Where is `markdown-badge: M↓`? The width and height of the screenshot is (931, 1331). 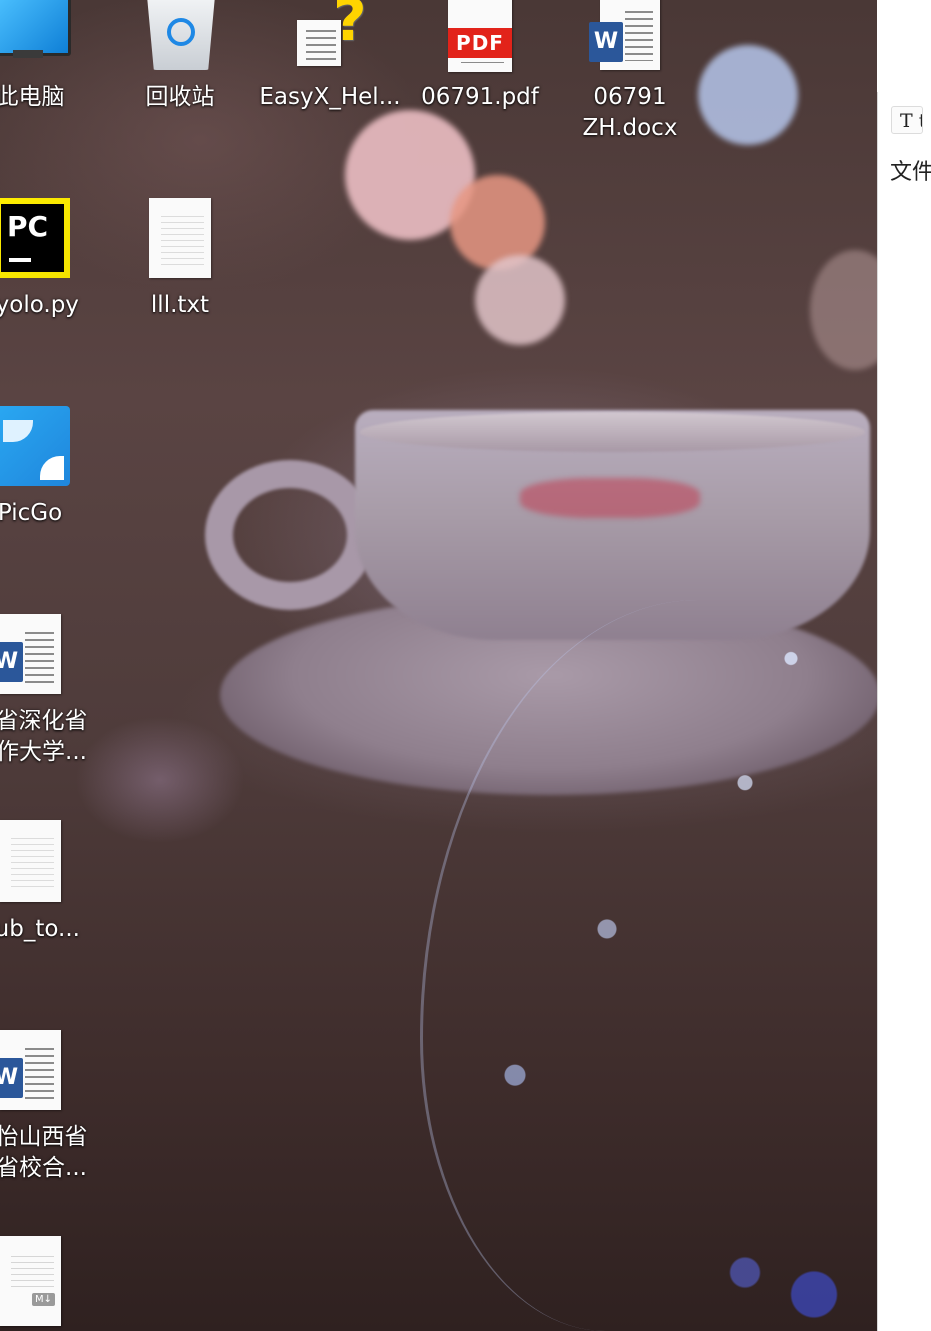
markdown-badge: M↓ is located at coordinates (43, 1299).